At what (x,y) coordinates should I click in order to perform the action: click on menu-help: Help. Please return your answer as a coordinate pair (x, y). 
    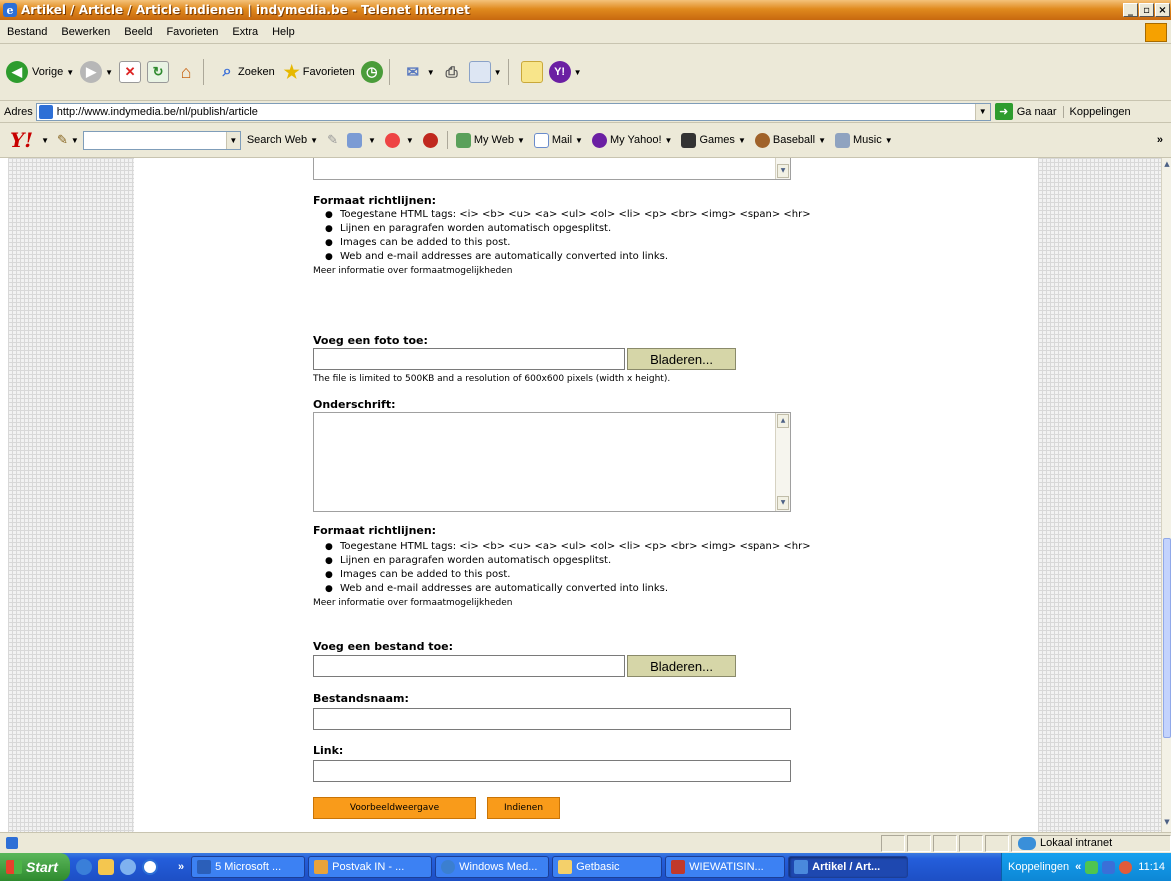
    Looking at the image, I should click on (283, 32).